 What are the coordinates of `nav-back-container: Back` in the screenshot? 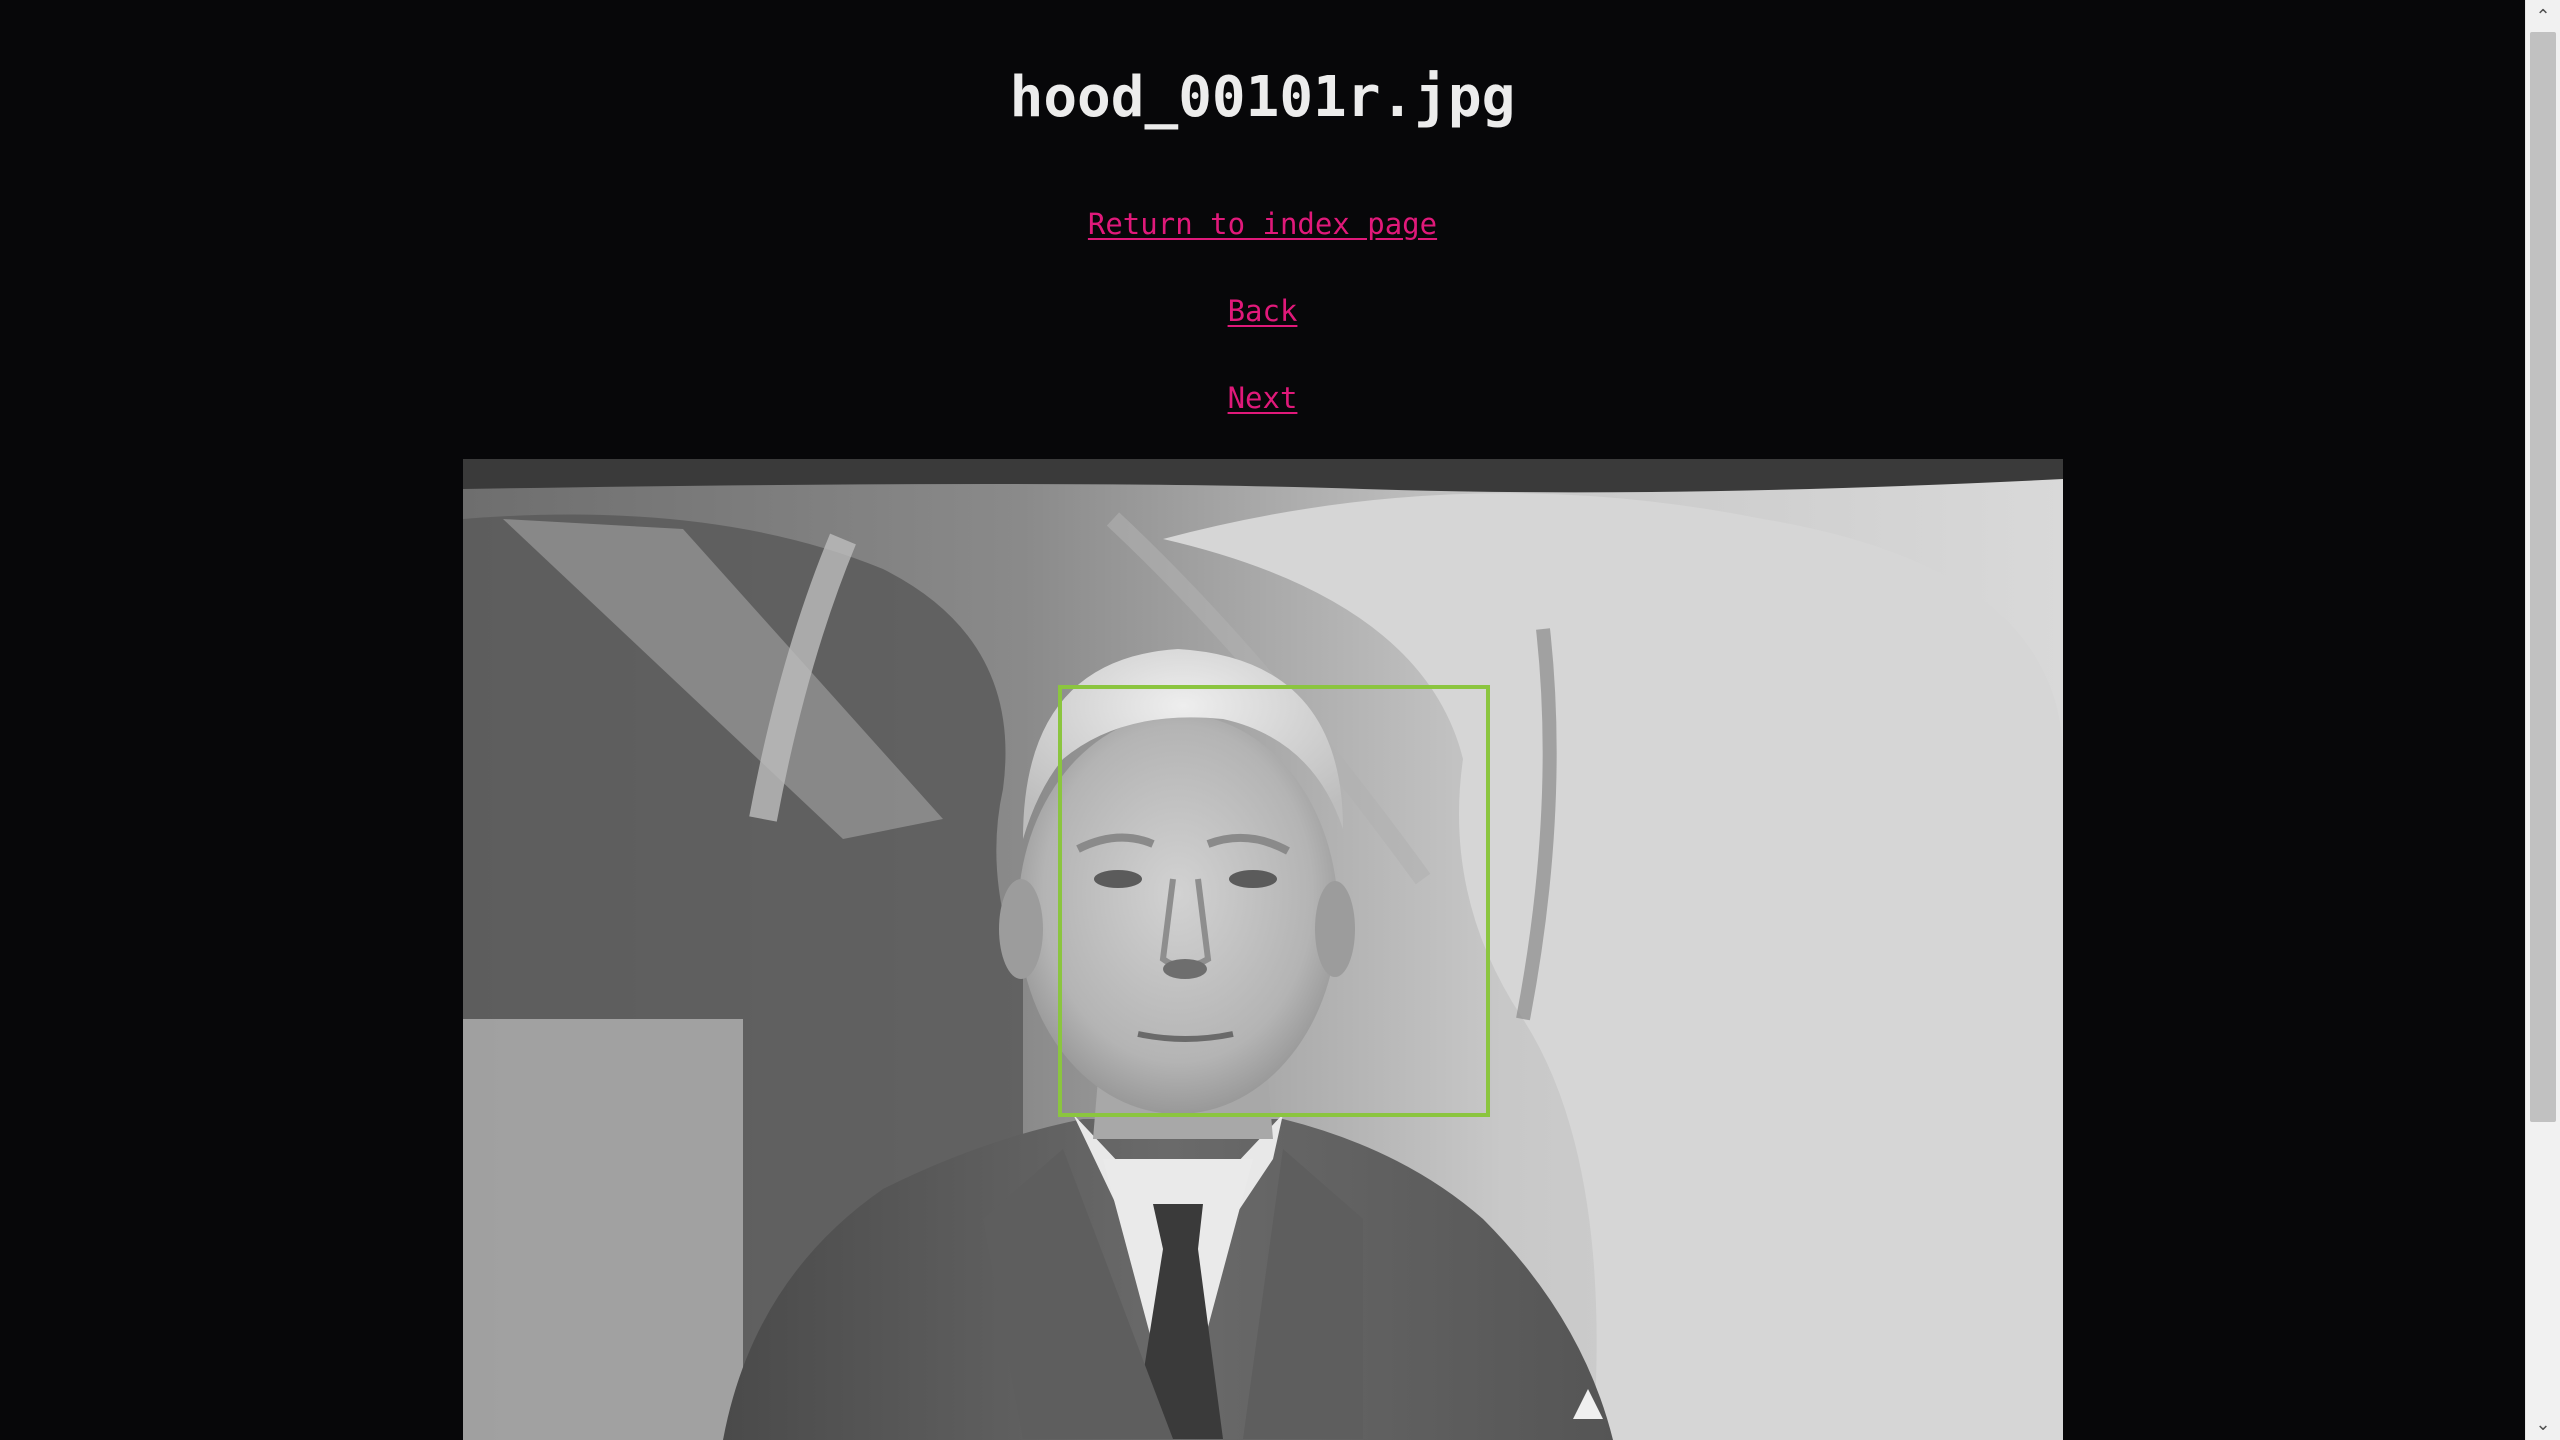 It's located at (1262, 311).